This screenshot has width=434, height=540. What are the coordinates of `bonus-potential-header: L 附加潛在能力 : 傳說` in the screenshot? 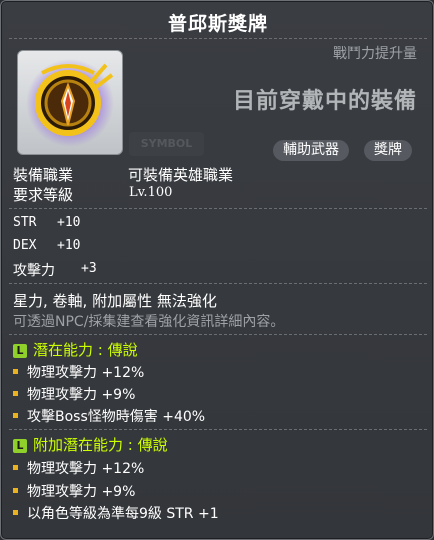 It's located at (90, 444).